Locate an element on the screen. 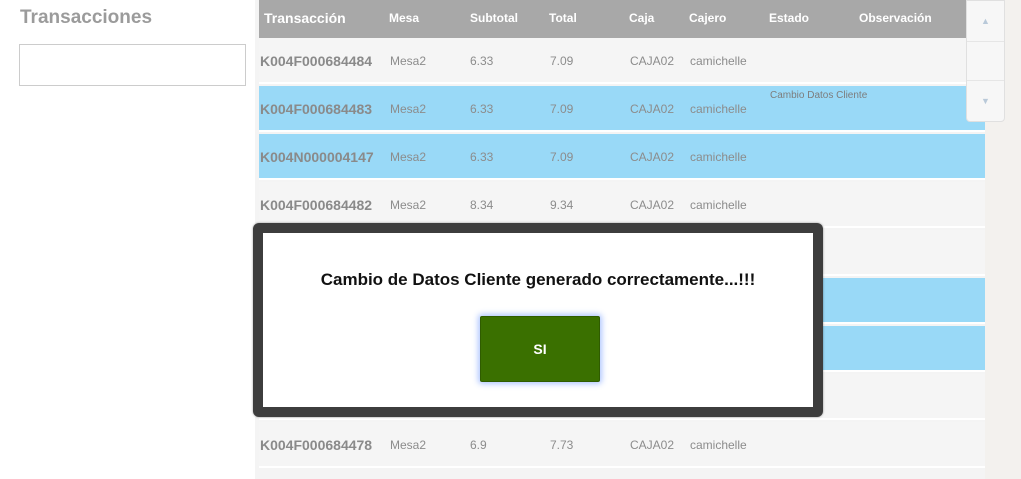 This screenshot has width=1021, height=479. row-transaccion: K004F000684478 is located at coordinates (316, 445).